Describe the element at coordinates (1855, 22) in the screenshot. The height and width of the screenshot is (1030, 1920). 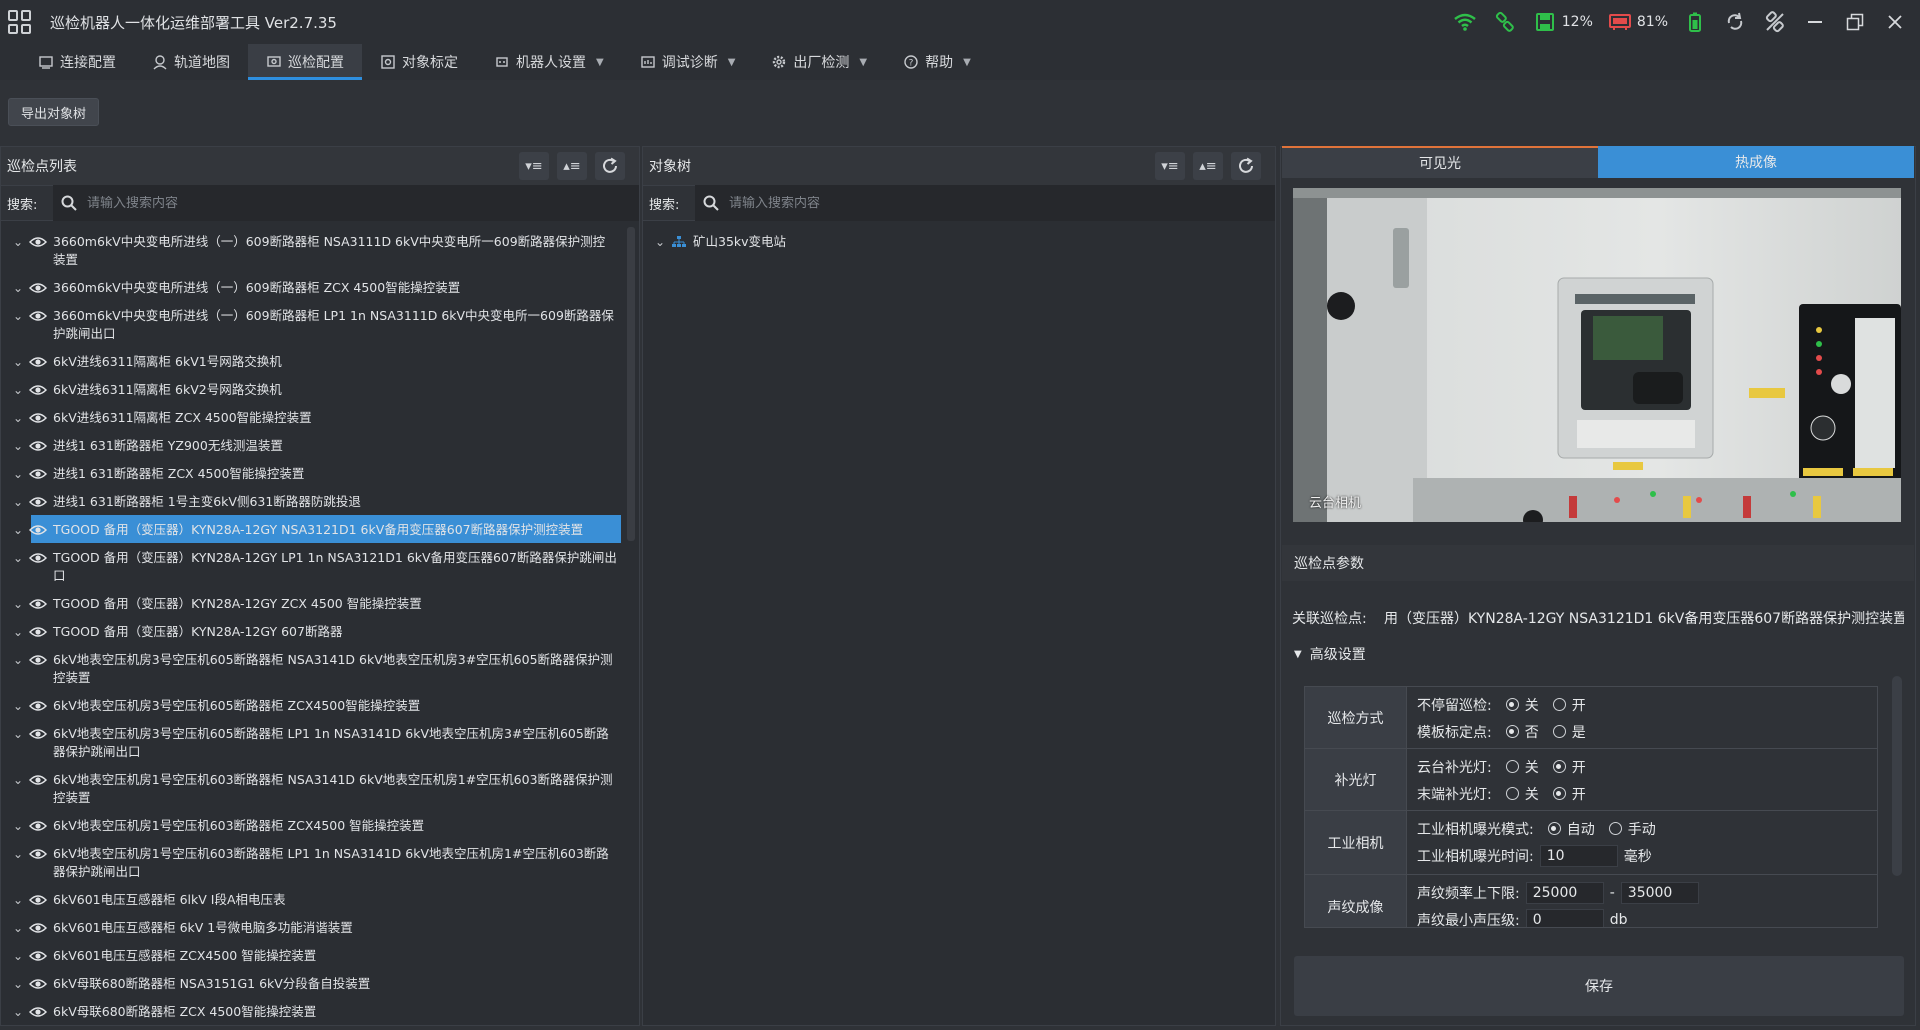
I see `restore-icon` at that location.